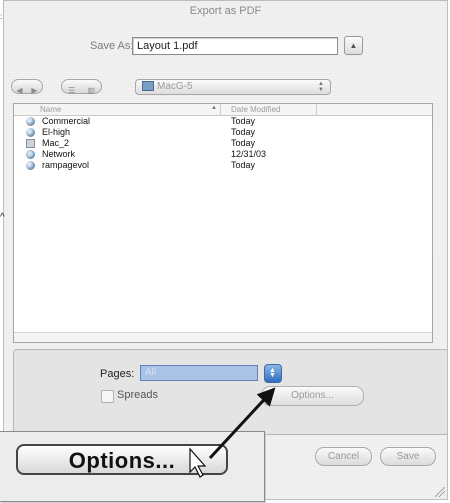 The width and height of the screenshot is (450, 503). What do you see at coordinates (199, 373) in the screenshot?
I see `pages-field: All` at bounding box center [199, 373].